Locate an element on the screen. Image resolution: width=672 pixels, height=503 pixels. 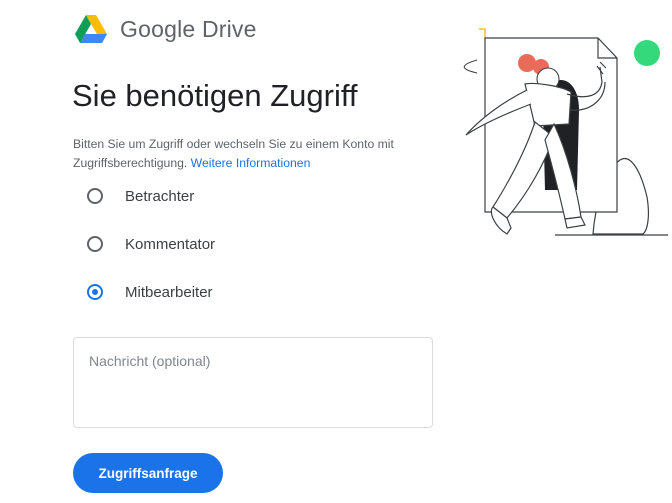
drive-header: Google Drive is located at coordinates (165, 29).